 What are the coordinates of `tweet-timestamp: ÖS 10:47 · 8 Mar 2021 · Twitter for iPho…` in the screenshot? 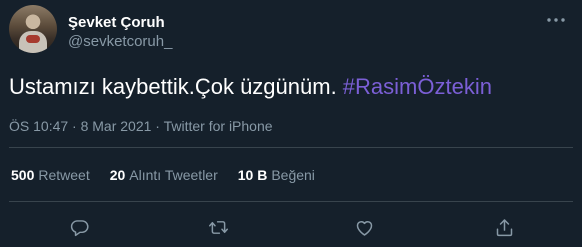 It's located at (141, 126).